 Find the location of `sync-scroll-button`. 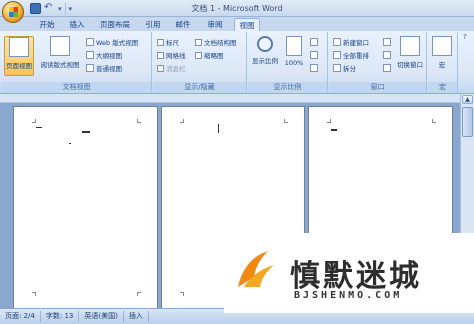

sync-scroll-button is located at coordinates (387, 55).